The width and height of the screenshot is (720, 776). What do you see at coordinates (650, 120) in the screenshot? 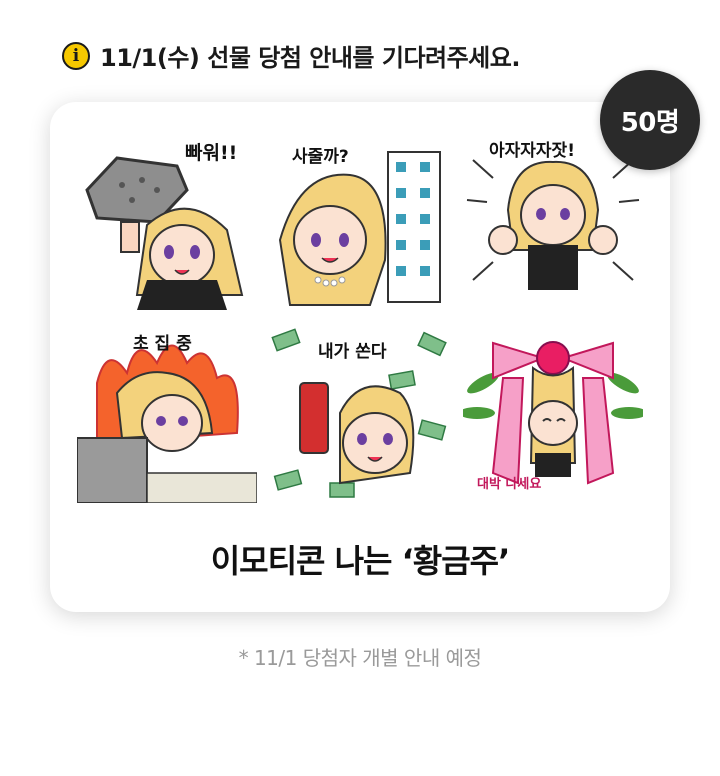
I see `winner-count-badge: 50명` at bounding box center [650, 120].